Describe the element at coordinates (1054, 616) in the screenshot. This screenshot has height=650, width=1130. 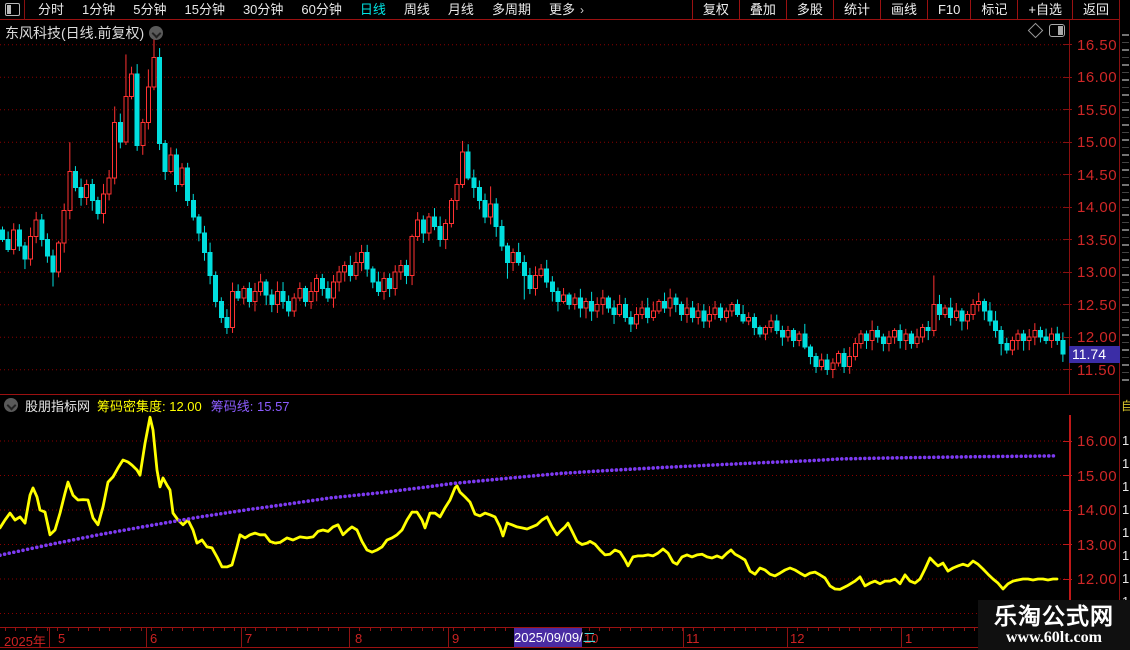
I see `watermark-site-name: 乐淘公式网` at that location.